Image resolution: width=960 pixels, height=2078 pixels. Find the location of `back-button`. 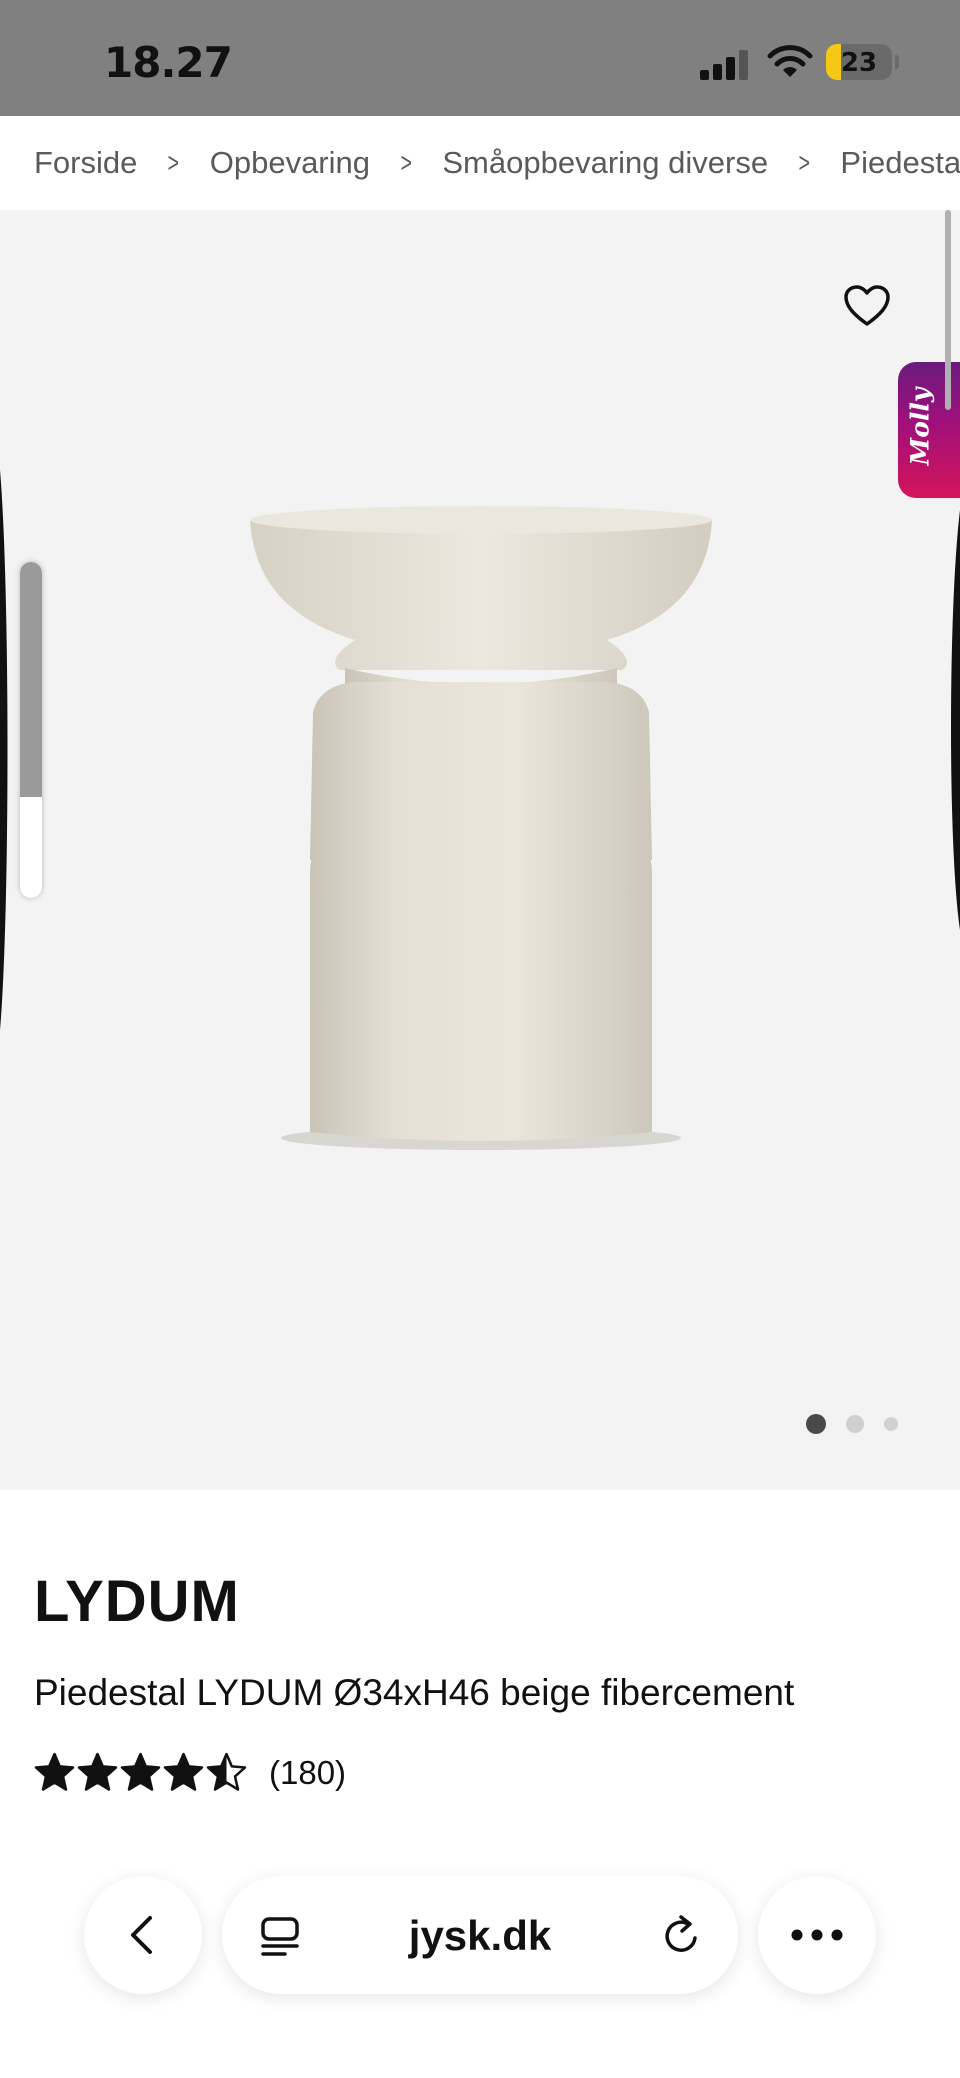

back-button is located at coordinates (143, 1935).